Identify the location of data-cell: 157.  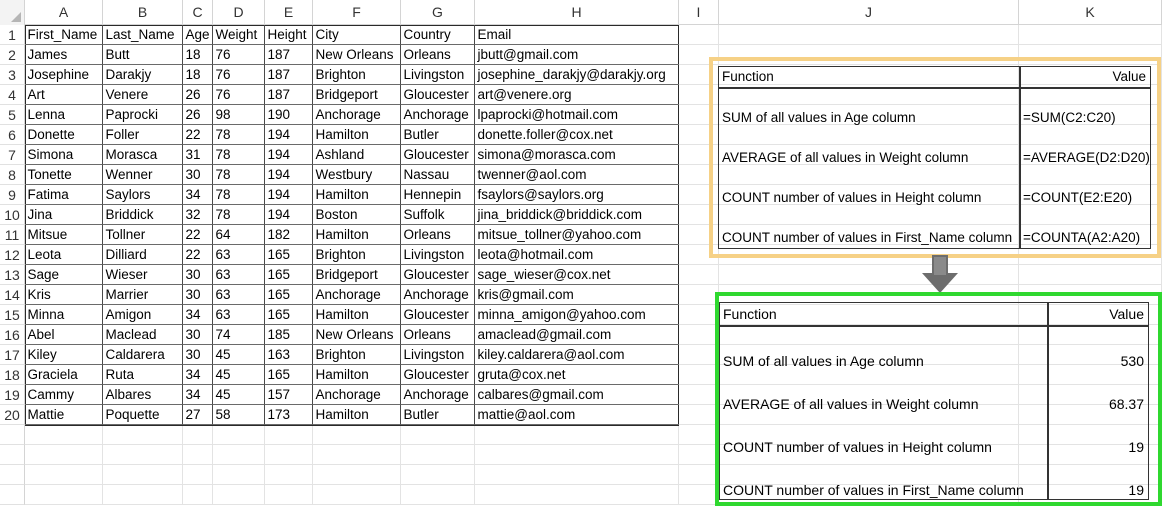
(288, 394).